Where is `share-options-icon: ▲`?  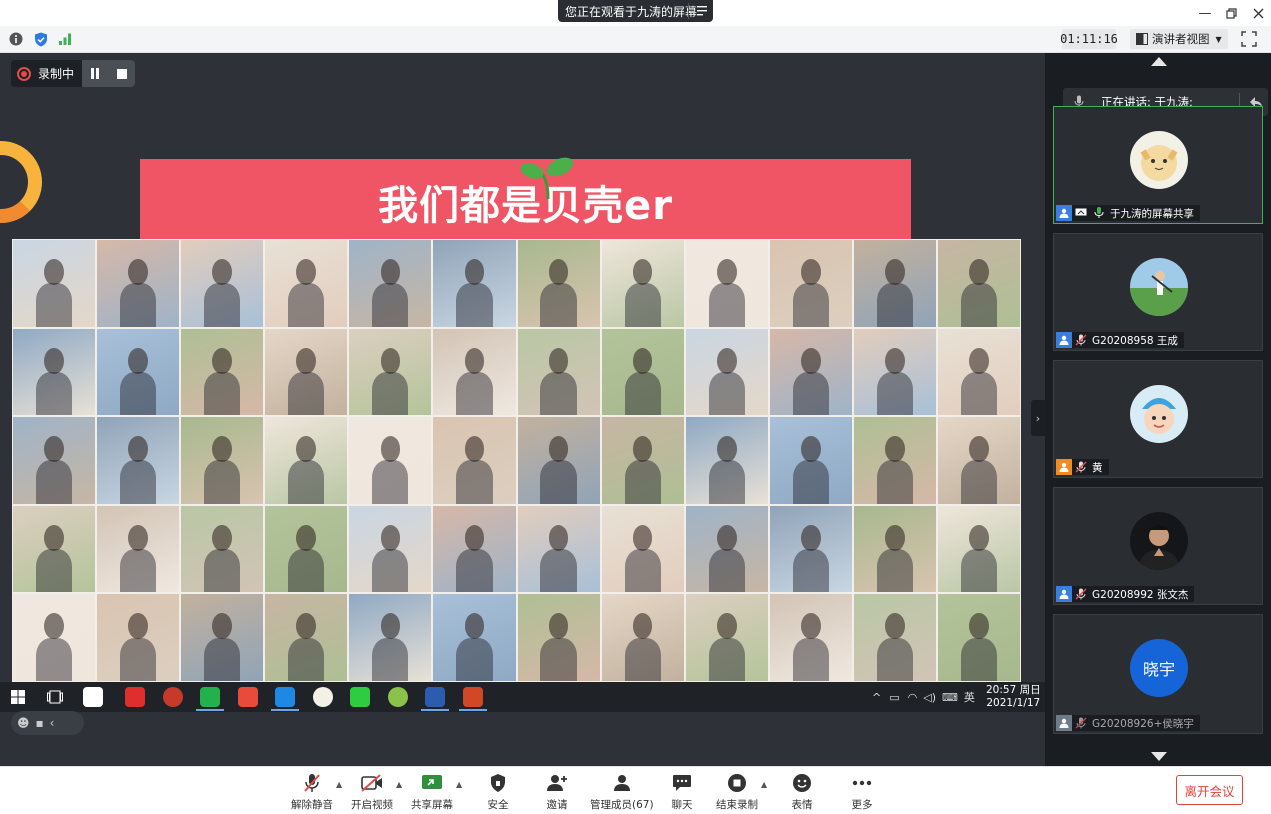
share-options-icon: ▲ is located at coordinates (459, 784).